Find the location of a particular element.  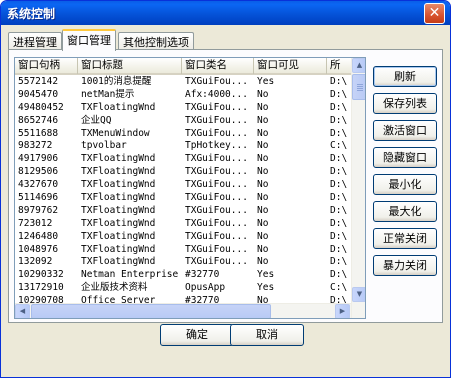

close-icon: ✕ is located at coordinates (434, 13).